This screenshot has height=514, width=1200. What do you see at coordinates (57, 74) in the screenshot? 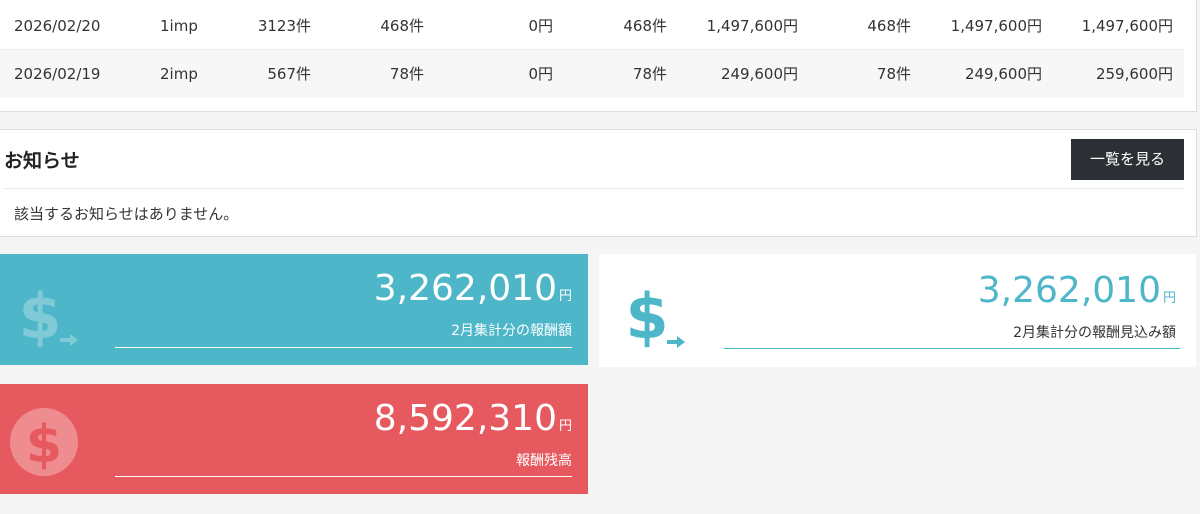
I see `date-cell: 2026/02/19` at bounding box center [57, 74].